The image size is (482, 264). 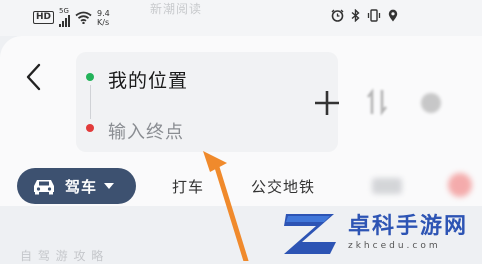 I want to click on watermark-text: 卓科手游网 zkhcedu.com, so click(x=408, y=233).